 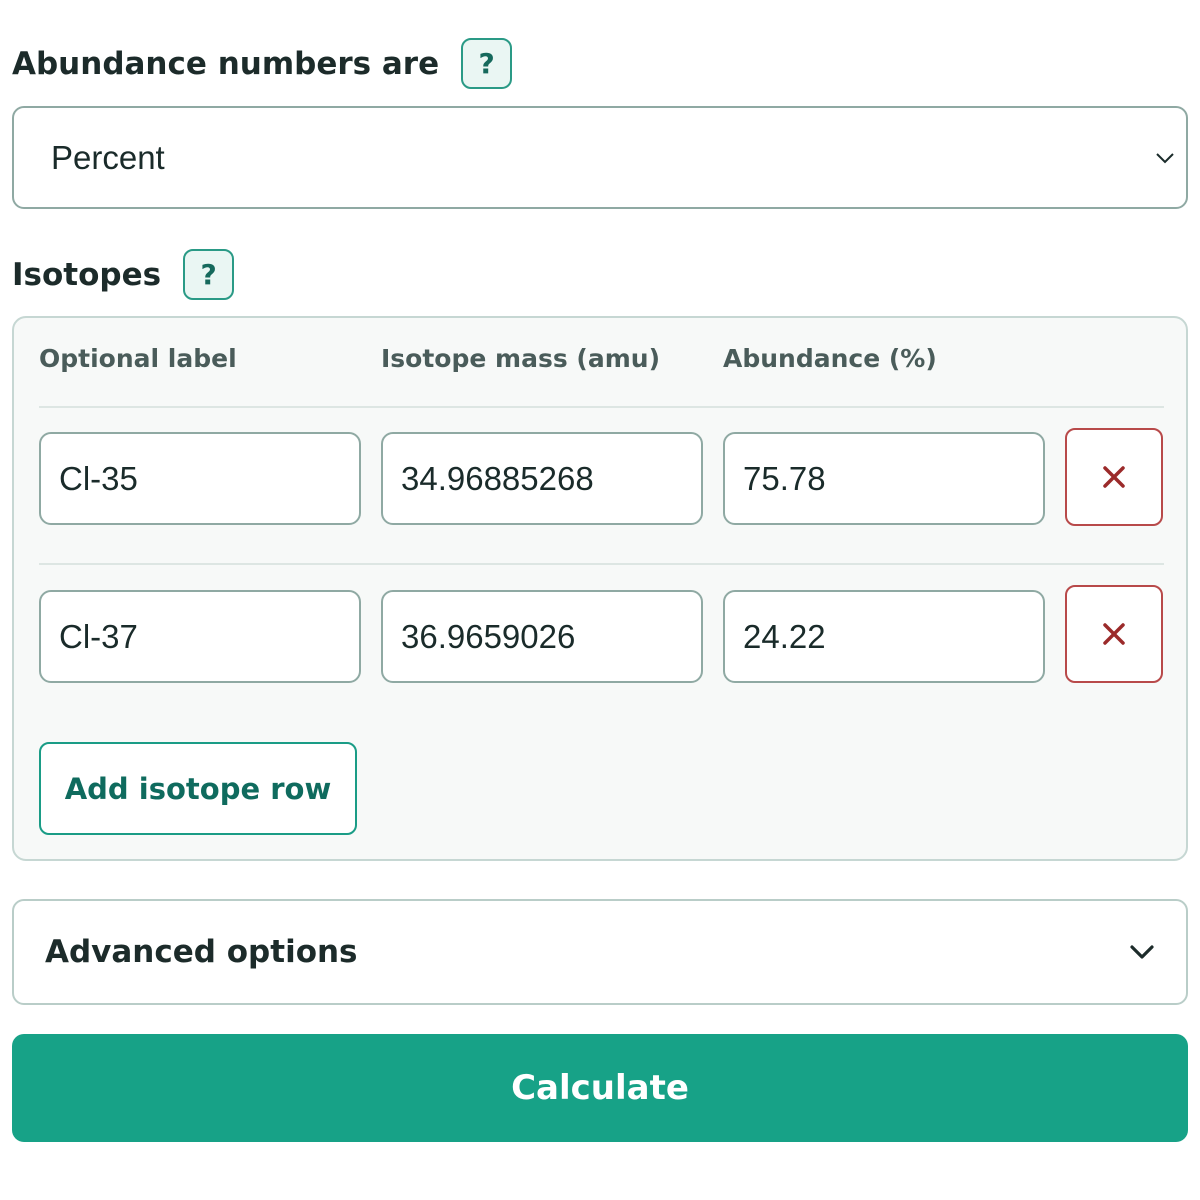 I want to click on isotope-label-value: Cl-35, so click(x=98, y=478).